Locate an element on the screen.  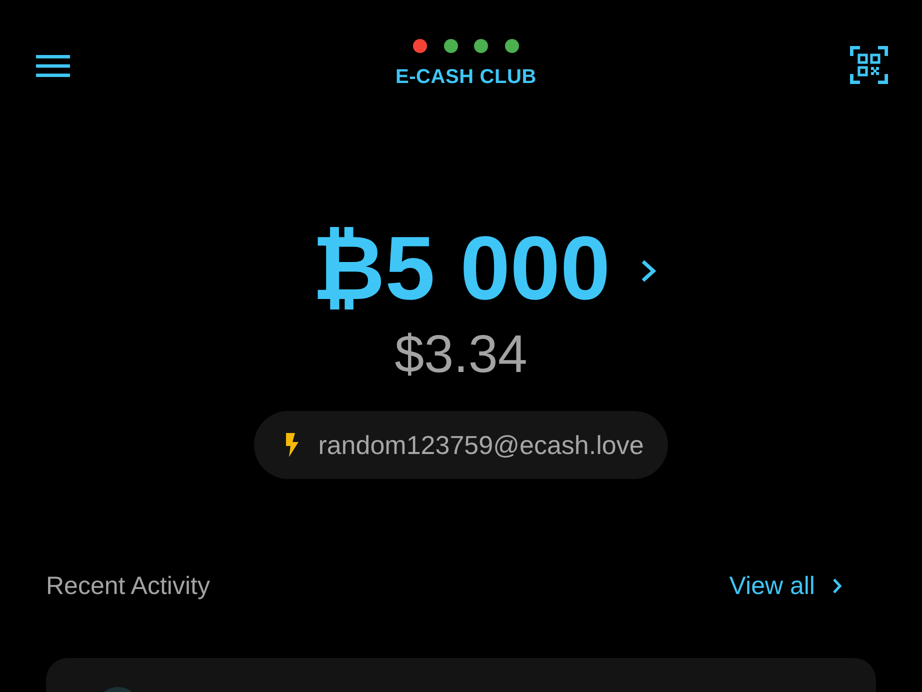
fiat-balance: $3.34 is located at coordinates (461, 354).